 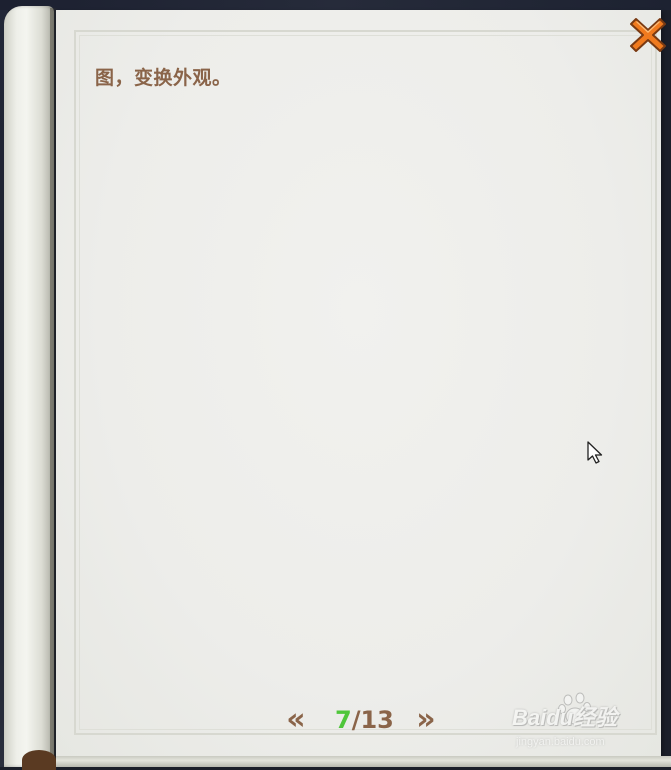 I want to click on page-text: 图，变换外观。, so click(x=163, y=78).